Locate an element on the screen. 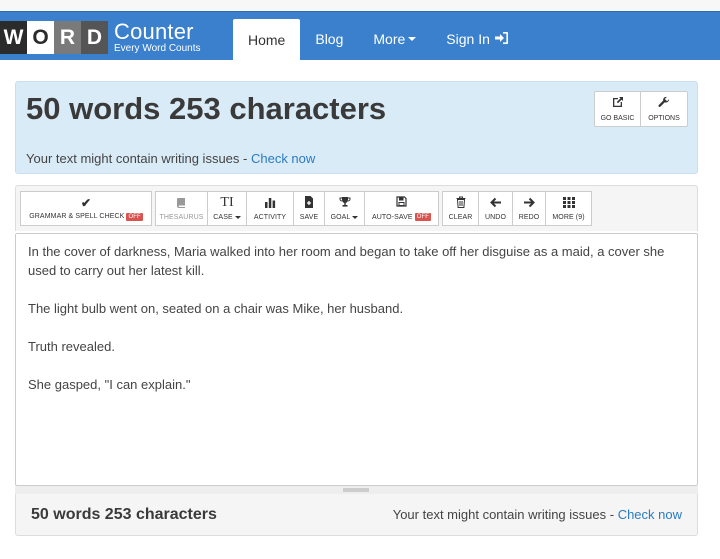 This screenshot has height=559, width=720. grammar-label: GRAMMAR & SPELL CHECK is located at coordinates (77, 216).